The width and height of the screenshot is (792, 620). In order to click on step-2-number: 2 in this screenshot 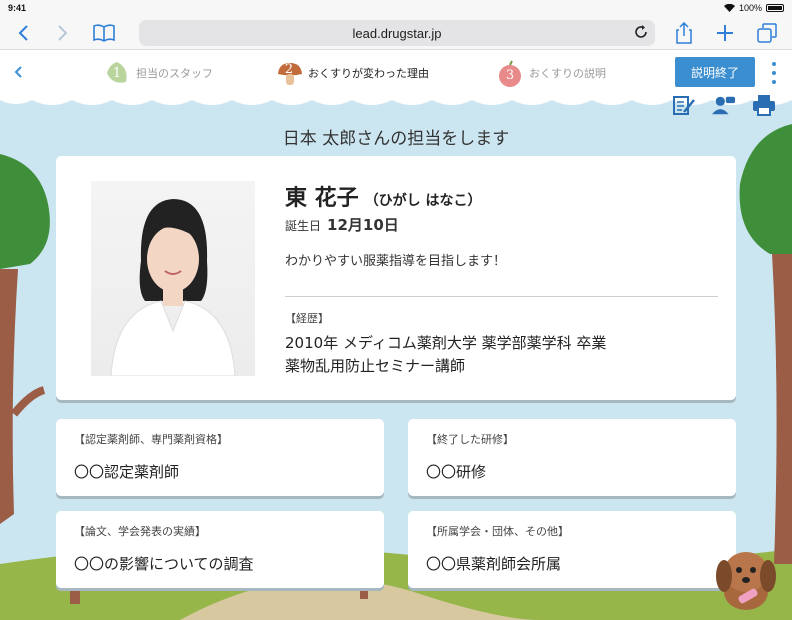, I will do `click(289, 69)`.